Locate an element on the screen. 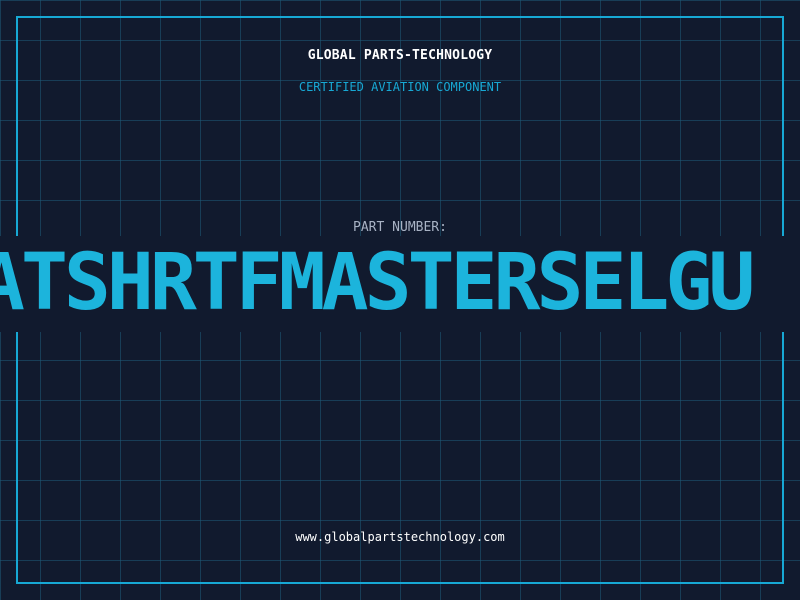 Image resolution: width=800 pixels, height=600 pixels. part-number-label: PART NUMBER: is located at coordinates (400, 227).